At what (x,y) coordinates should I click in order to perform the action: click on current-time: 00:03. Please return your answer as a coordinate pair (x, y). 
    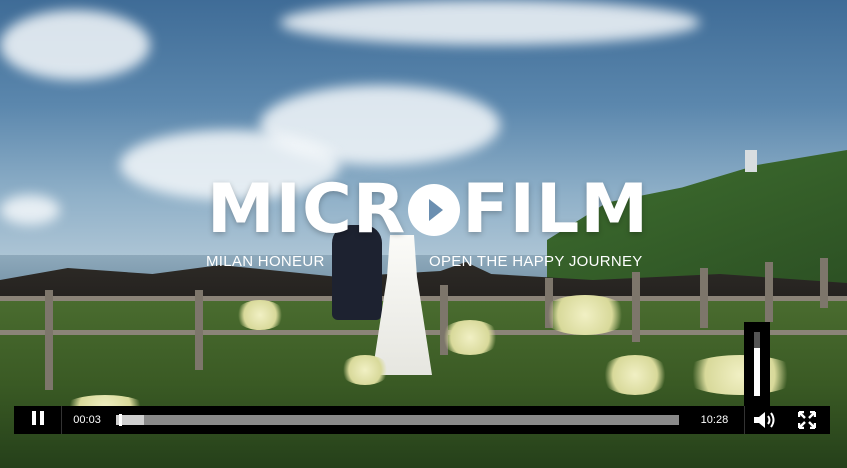
    Looking at the image, I should click on (87, 420).